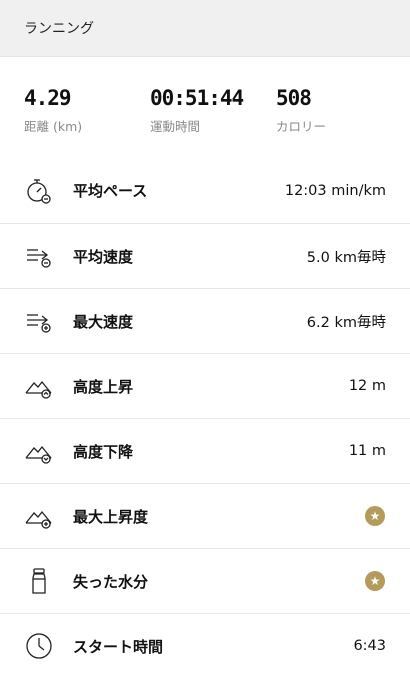 This screenshot has width=410, height=677. What do you see at coordinates (39, 646) in the screenshot?
I see `clock-icon` at bounding box center [39, 646].